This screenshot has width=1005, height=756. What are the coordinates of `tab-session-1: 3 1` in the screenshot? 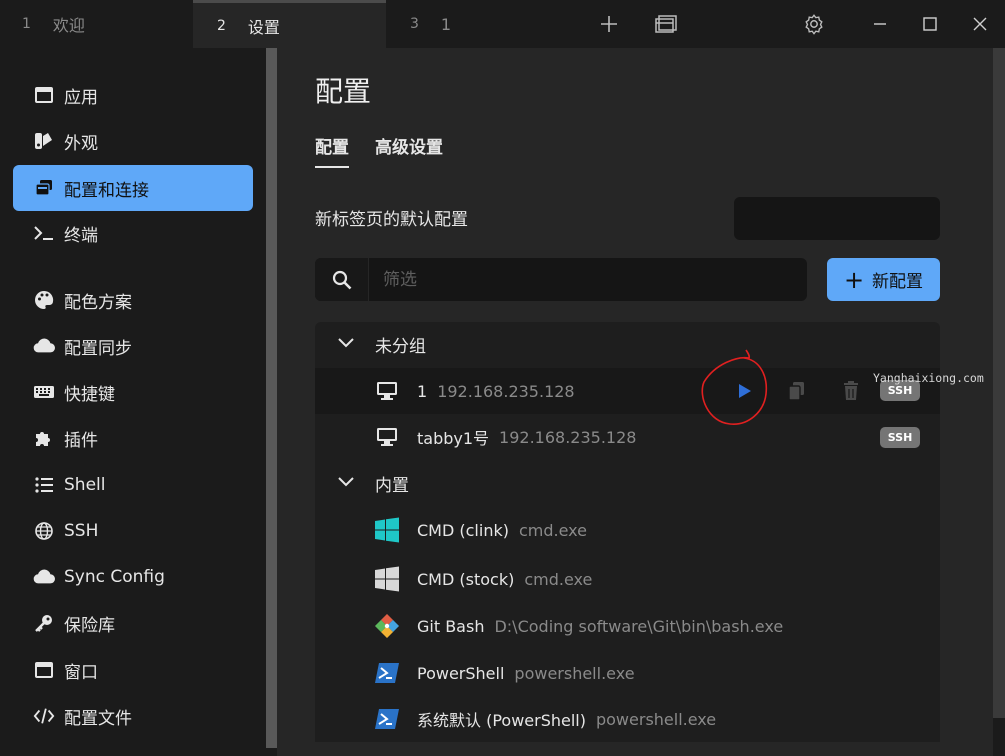 It's located at (461, 24).